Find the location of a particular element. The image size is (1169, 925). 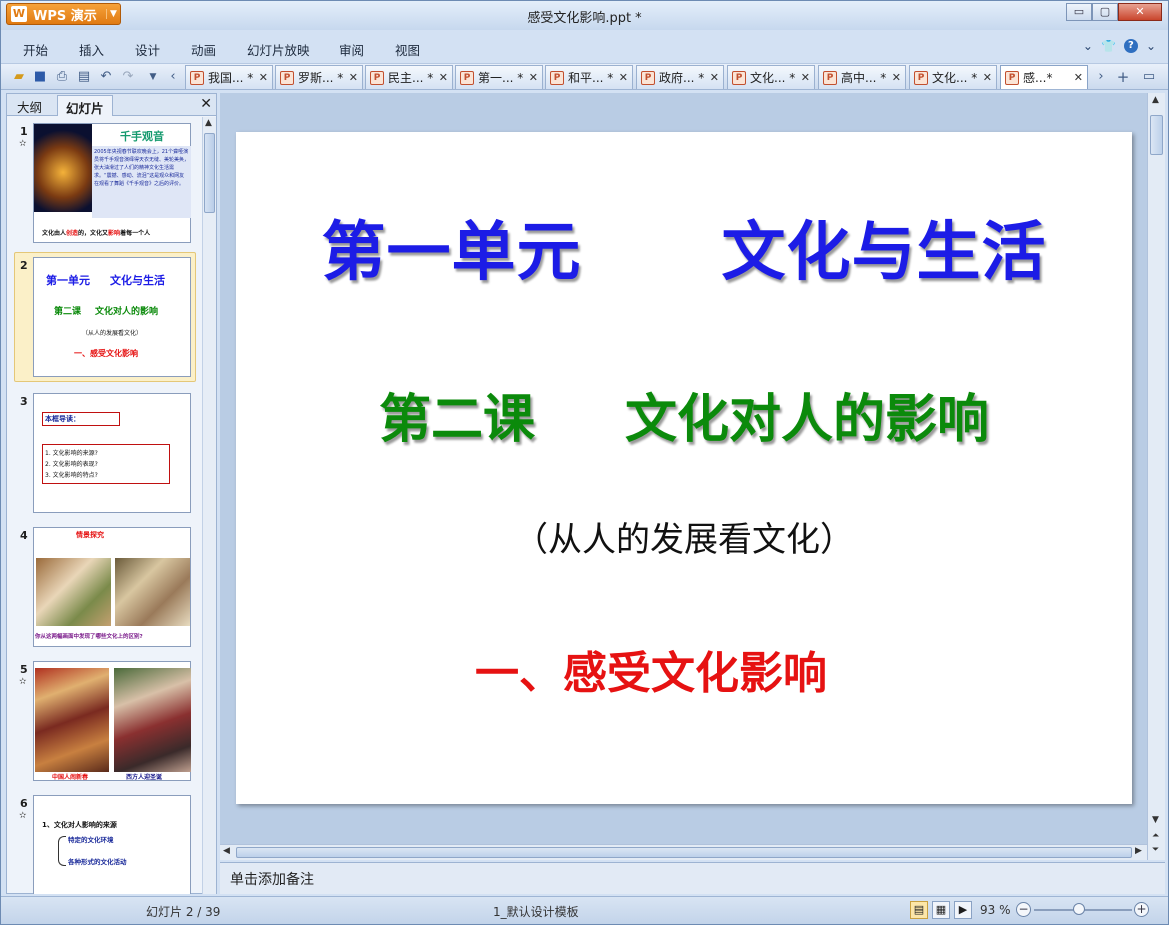

zoom-slider-handle is located at coordinates (1079, 909).